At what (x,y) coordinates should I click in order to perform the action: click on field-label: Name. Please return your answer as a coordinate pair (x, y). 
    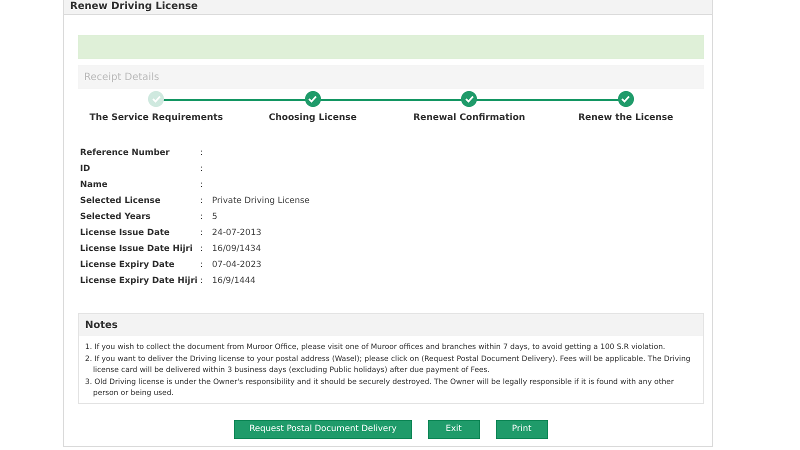
    Looking at the image, I should click on (94, 185).